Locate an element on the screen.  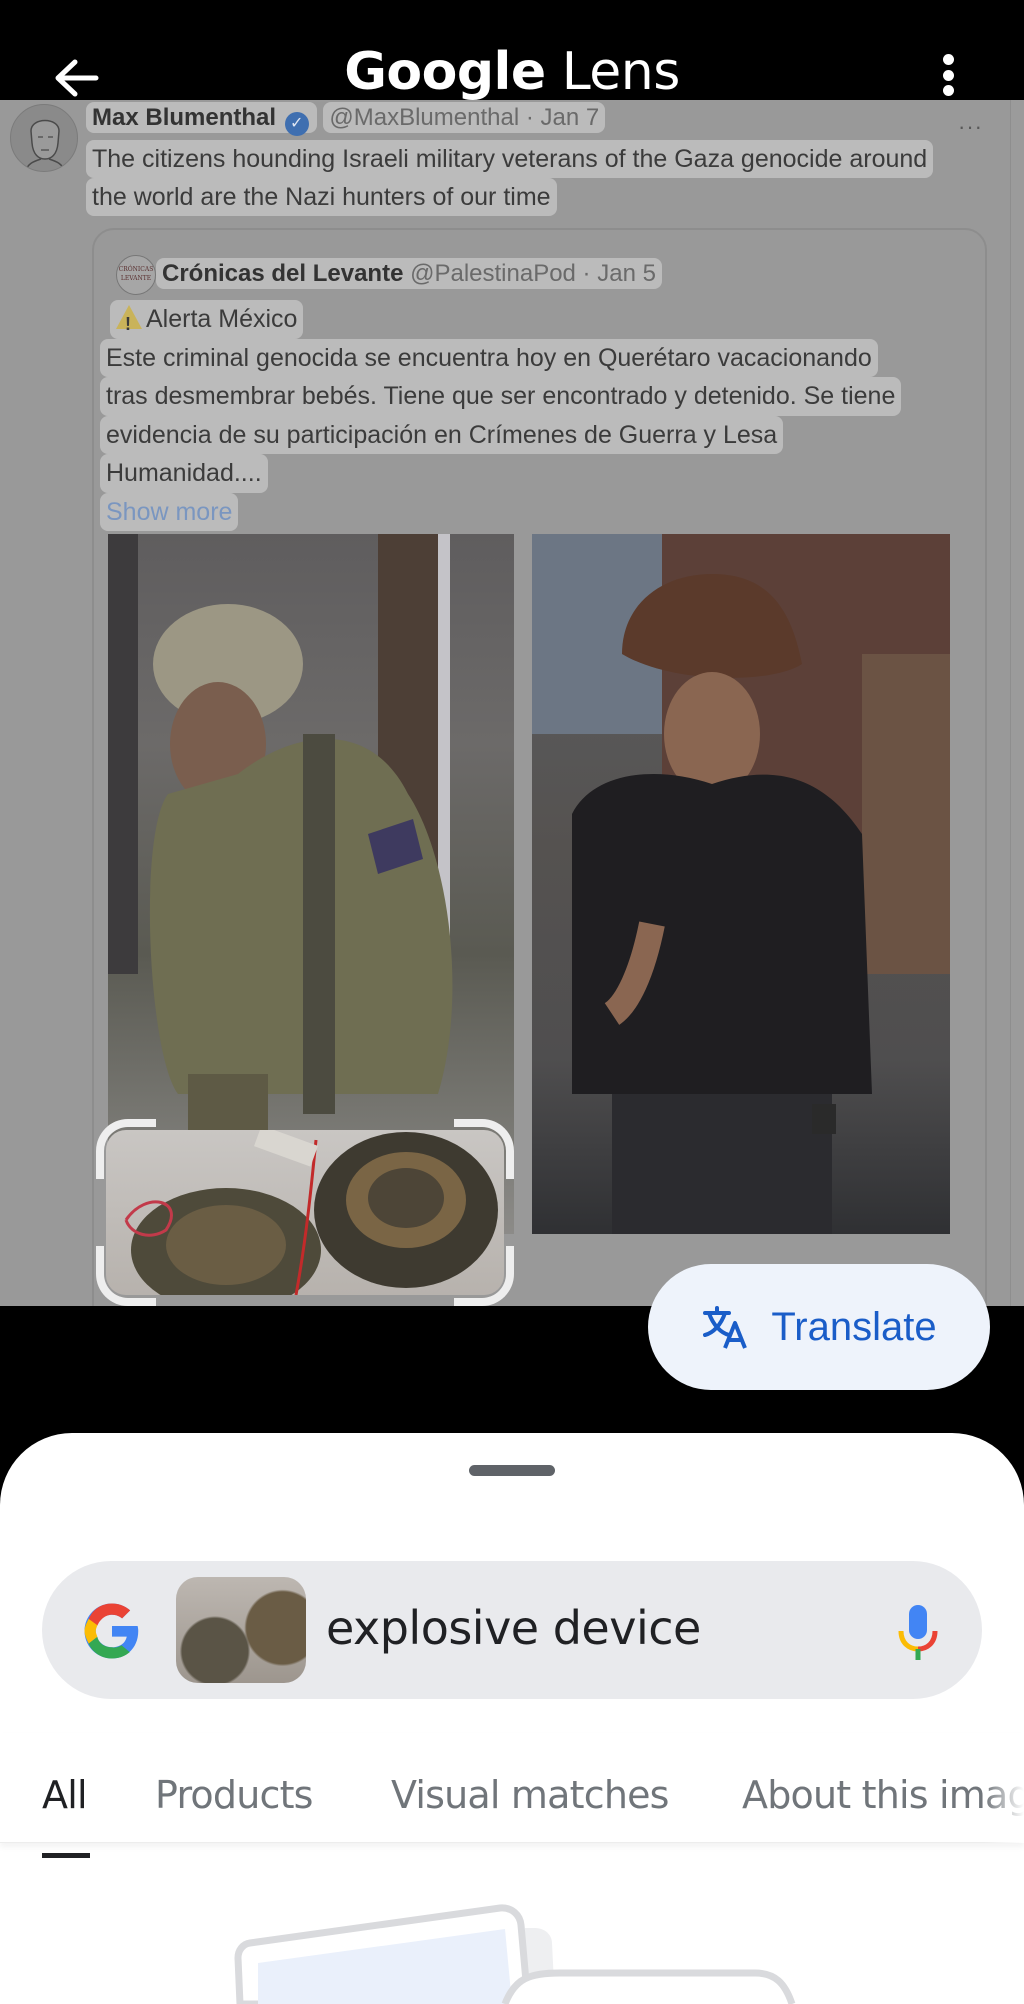
lens-selection-region is located at coordinates (305, 1212).